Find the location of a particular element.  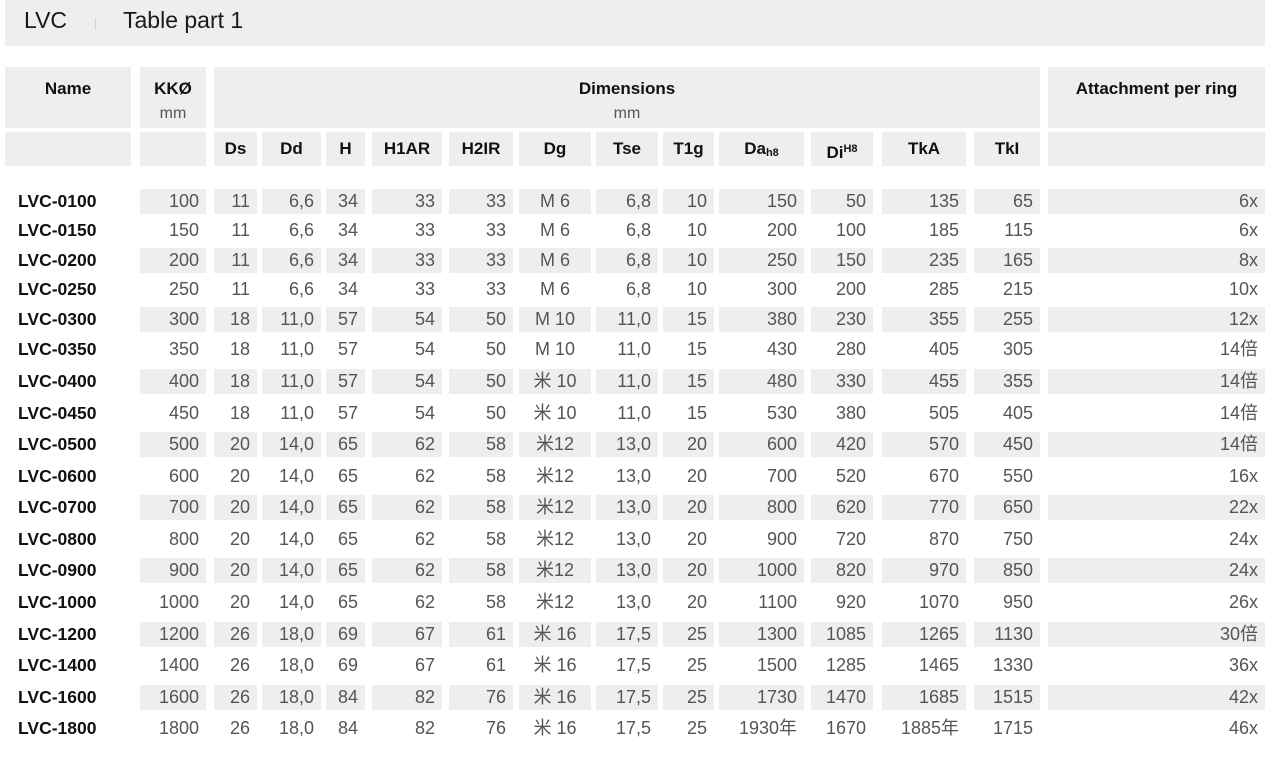

cell-tki: 115 is located at coordinates (1018, 230).